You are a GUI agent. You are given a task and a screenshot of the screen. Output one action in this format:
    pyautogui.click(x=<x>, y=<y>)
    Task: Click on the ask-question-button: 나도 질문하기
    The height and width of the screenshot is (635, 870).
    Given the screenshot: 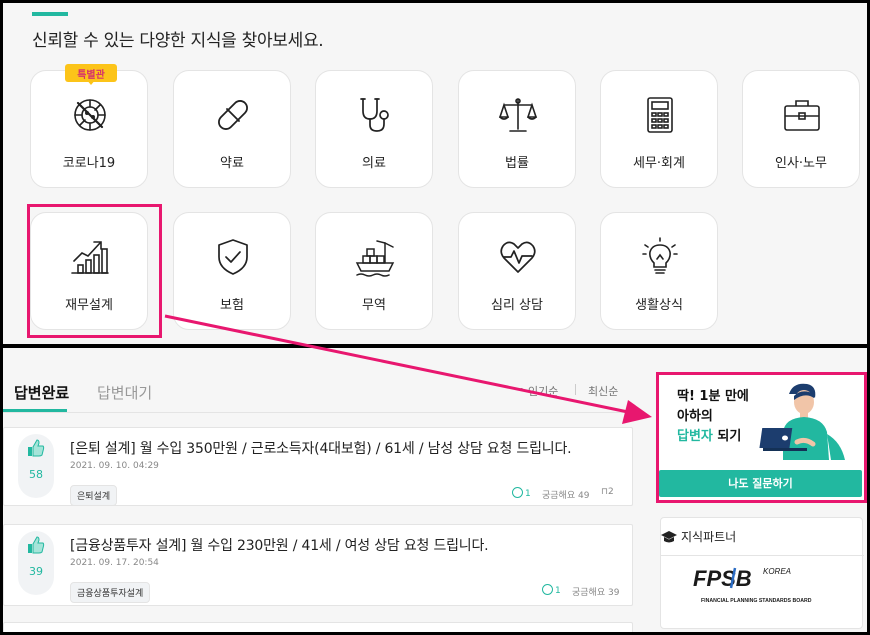 What is the action you would take?
    pyautogui.click(x=760, y=483)
    